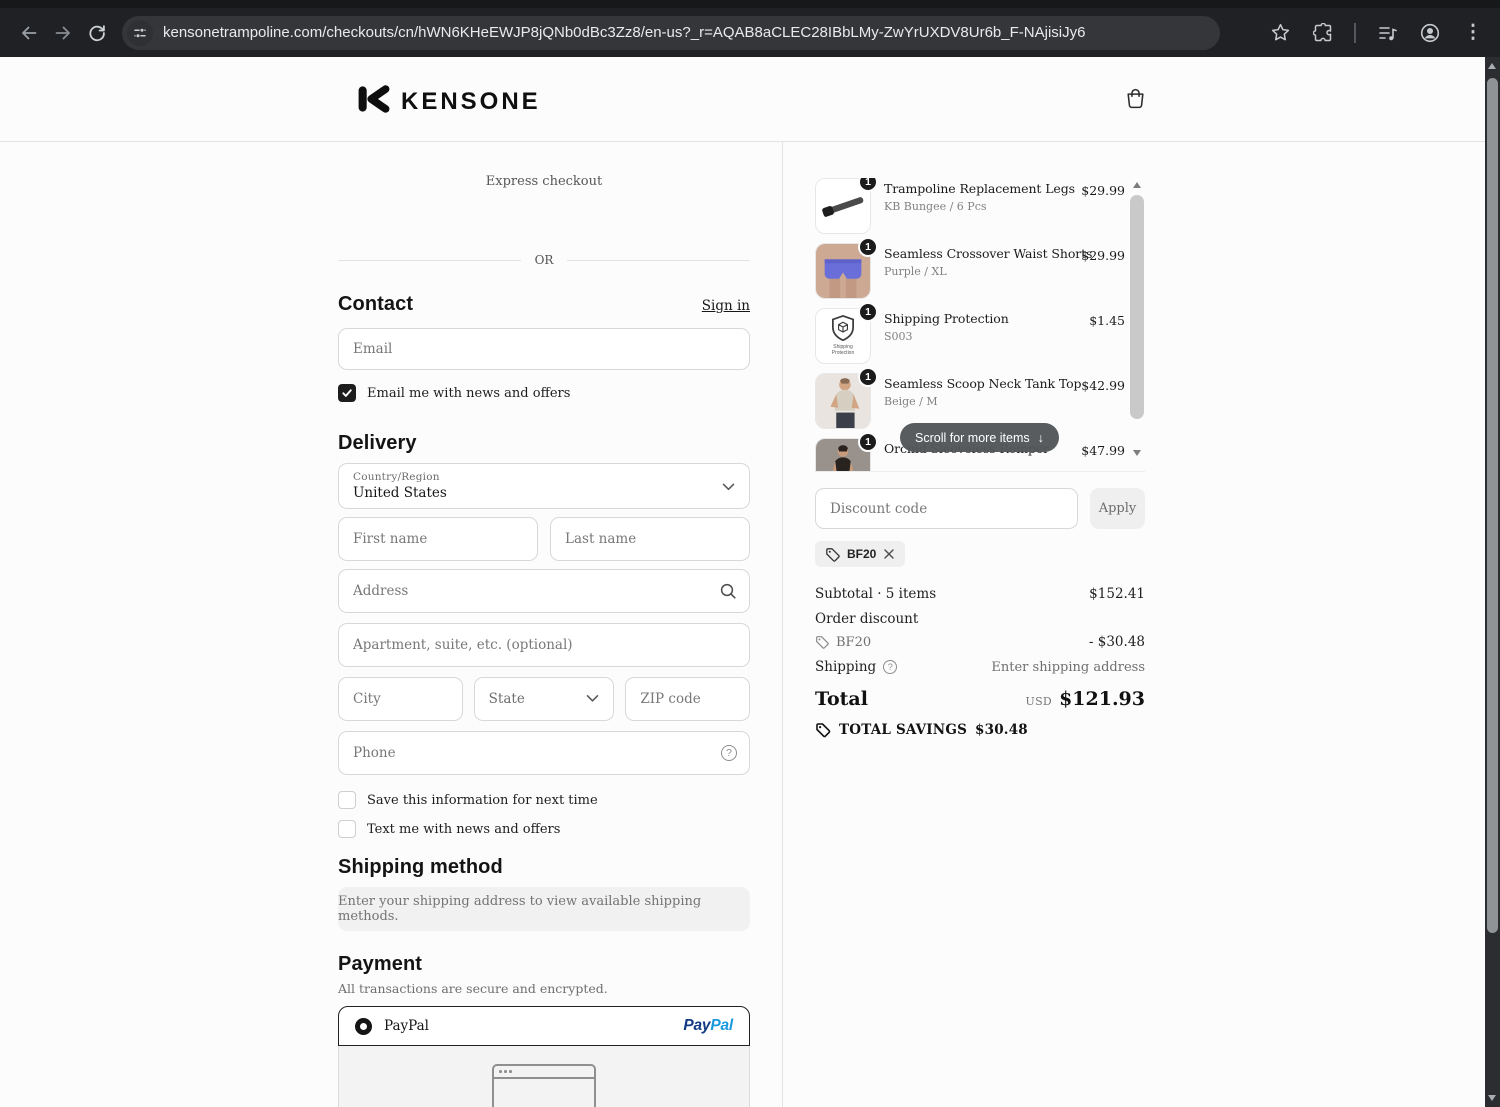  Describe the element at coordinates (373, 101) in the screenshot. I see `brand-k-mark-icon` at that location.